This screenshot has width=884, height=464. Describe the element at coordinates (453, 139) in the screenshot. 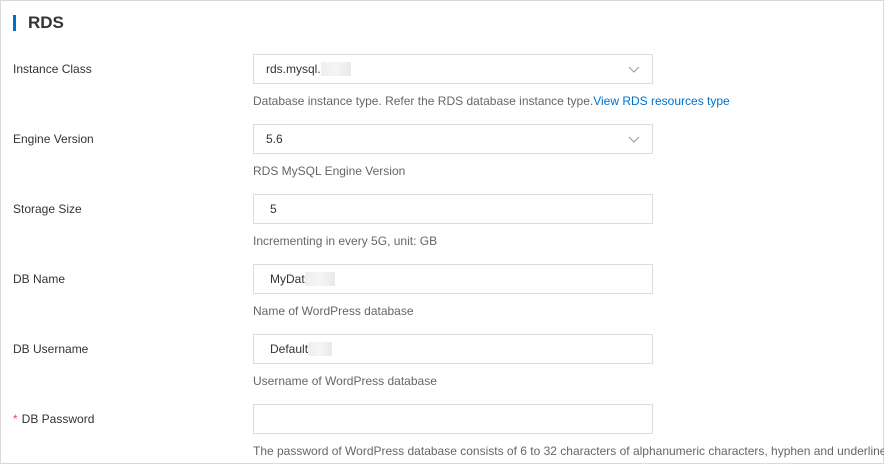

I see `engine-version-select: 5.6` at that location.